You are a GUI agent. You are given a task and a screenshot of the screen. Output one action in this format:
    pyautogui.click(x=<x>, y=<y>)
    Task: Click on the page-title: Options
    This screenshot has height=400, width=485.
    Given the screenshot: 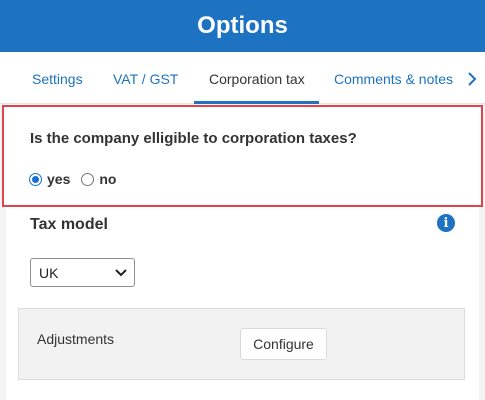 What is the action you would take?
    pyautogui.click(x=242, y=25)
    